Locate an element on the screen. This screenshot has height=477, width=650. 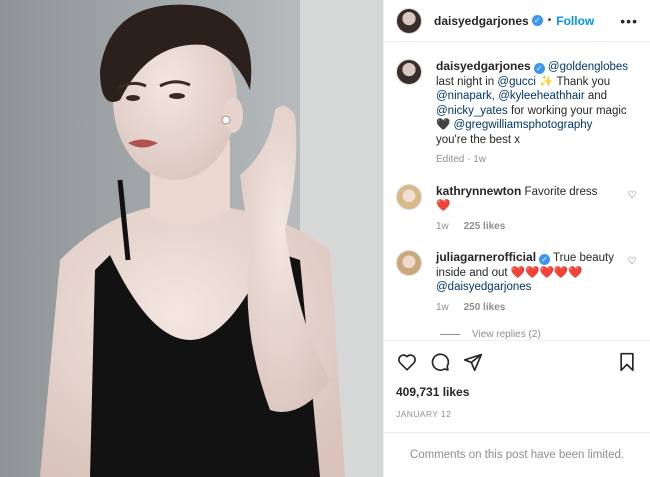
mention-link: @goldenglobes is located at coordinates (588, 67).